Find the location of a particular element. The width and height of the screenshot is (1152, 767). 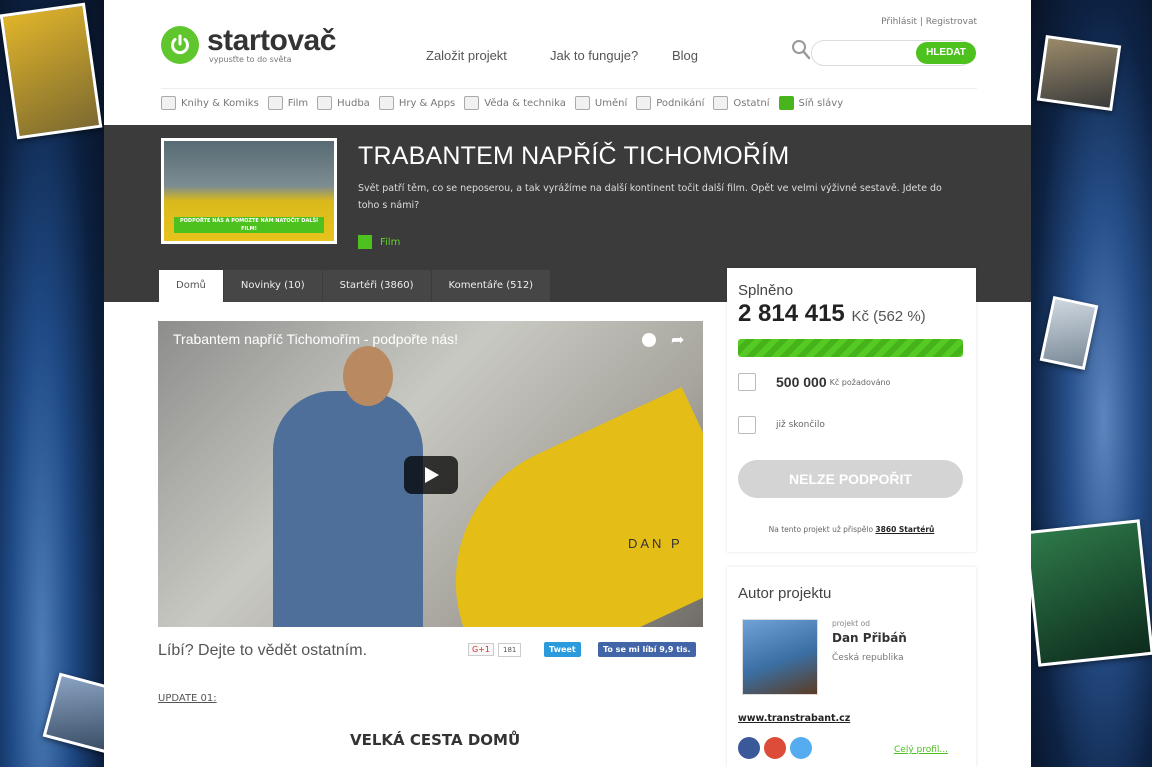

tab-news: Novinky (10) is located at coordinates (272, 286).